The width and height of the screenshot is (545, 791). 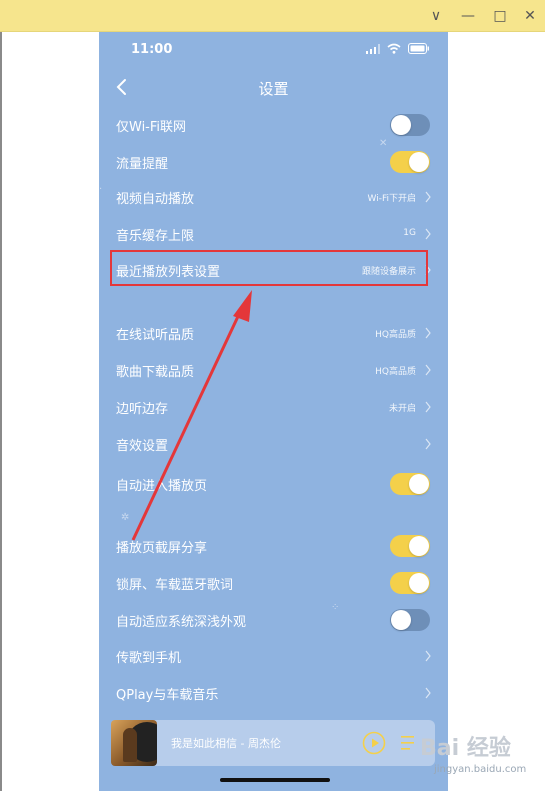 What do you see at coordinates (226, 743) in the screenshot?
I see `song-title: 我是如此相信 - 周杰伦` at bounding box center [226, 743].